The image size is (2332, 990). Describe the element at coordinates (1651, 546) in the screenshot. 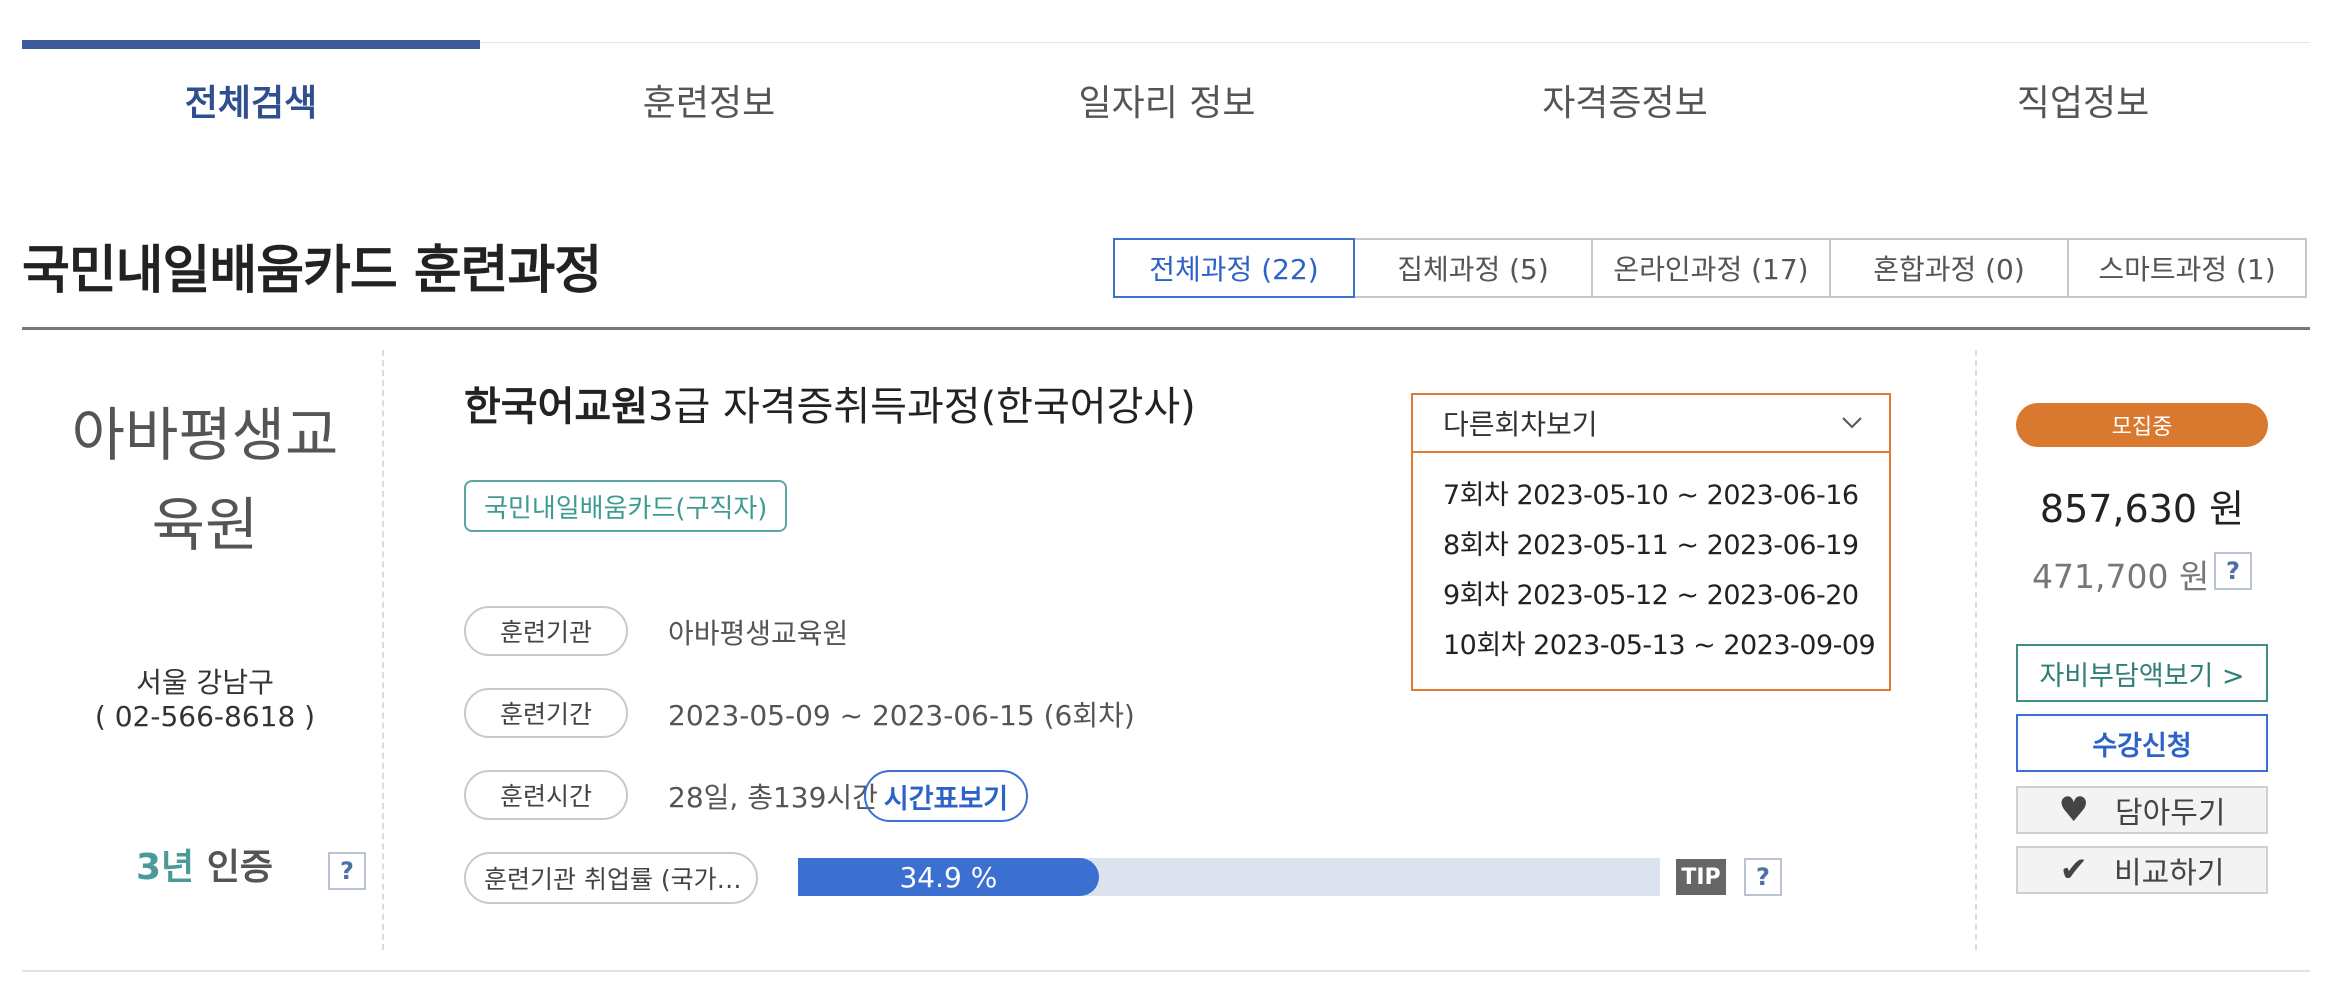

I see `session-item: 8회차 2023-05-11 ~ 2023-06-19` at that location.